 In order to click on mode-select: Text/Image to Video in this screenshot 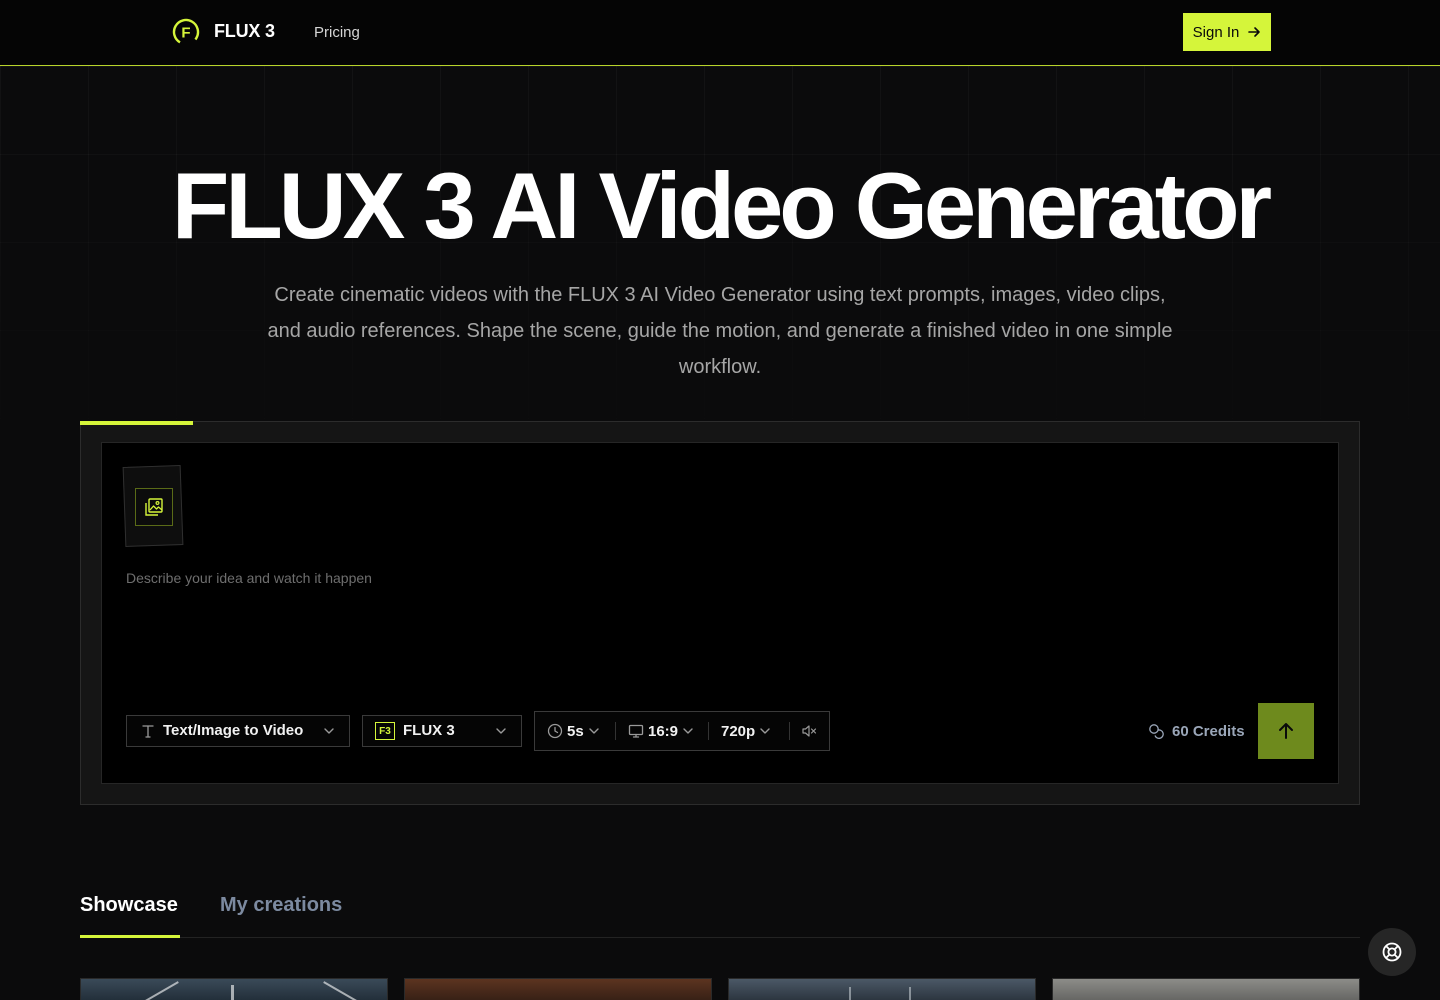, I will do `click(238, 731)`.